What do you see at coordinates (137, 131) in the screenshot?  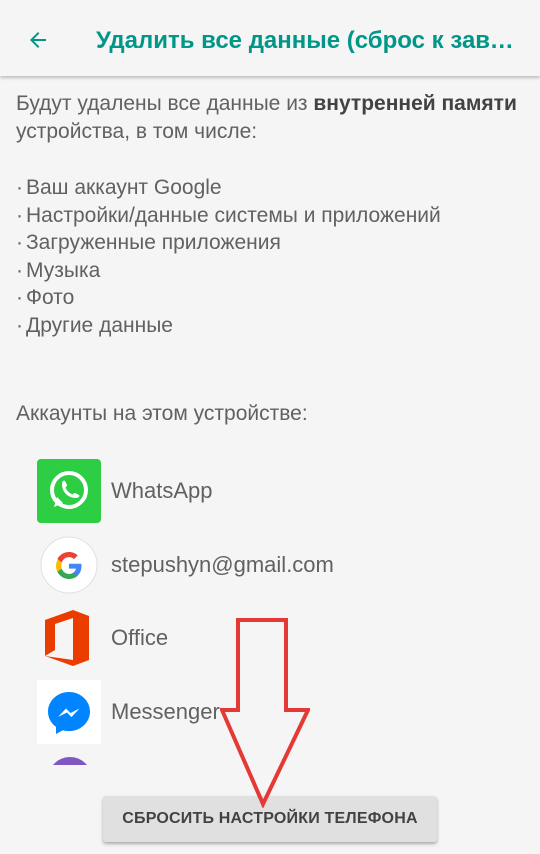 I see `intro-after: устройства, в том числе:` at bounding box center [137, 131].